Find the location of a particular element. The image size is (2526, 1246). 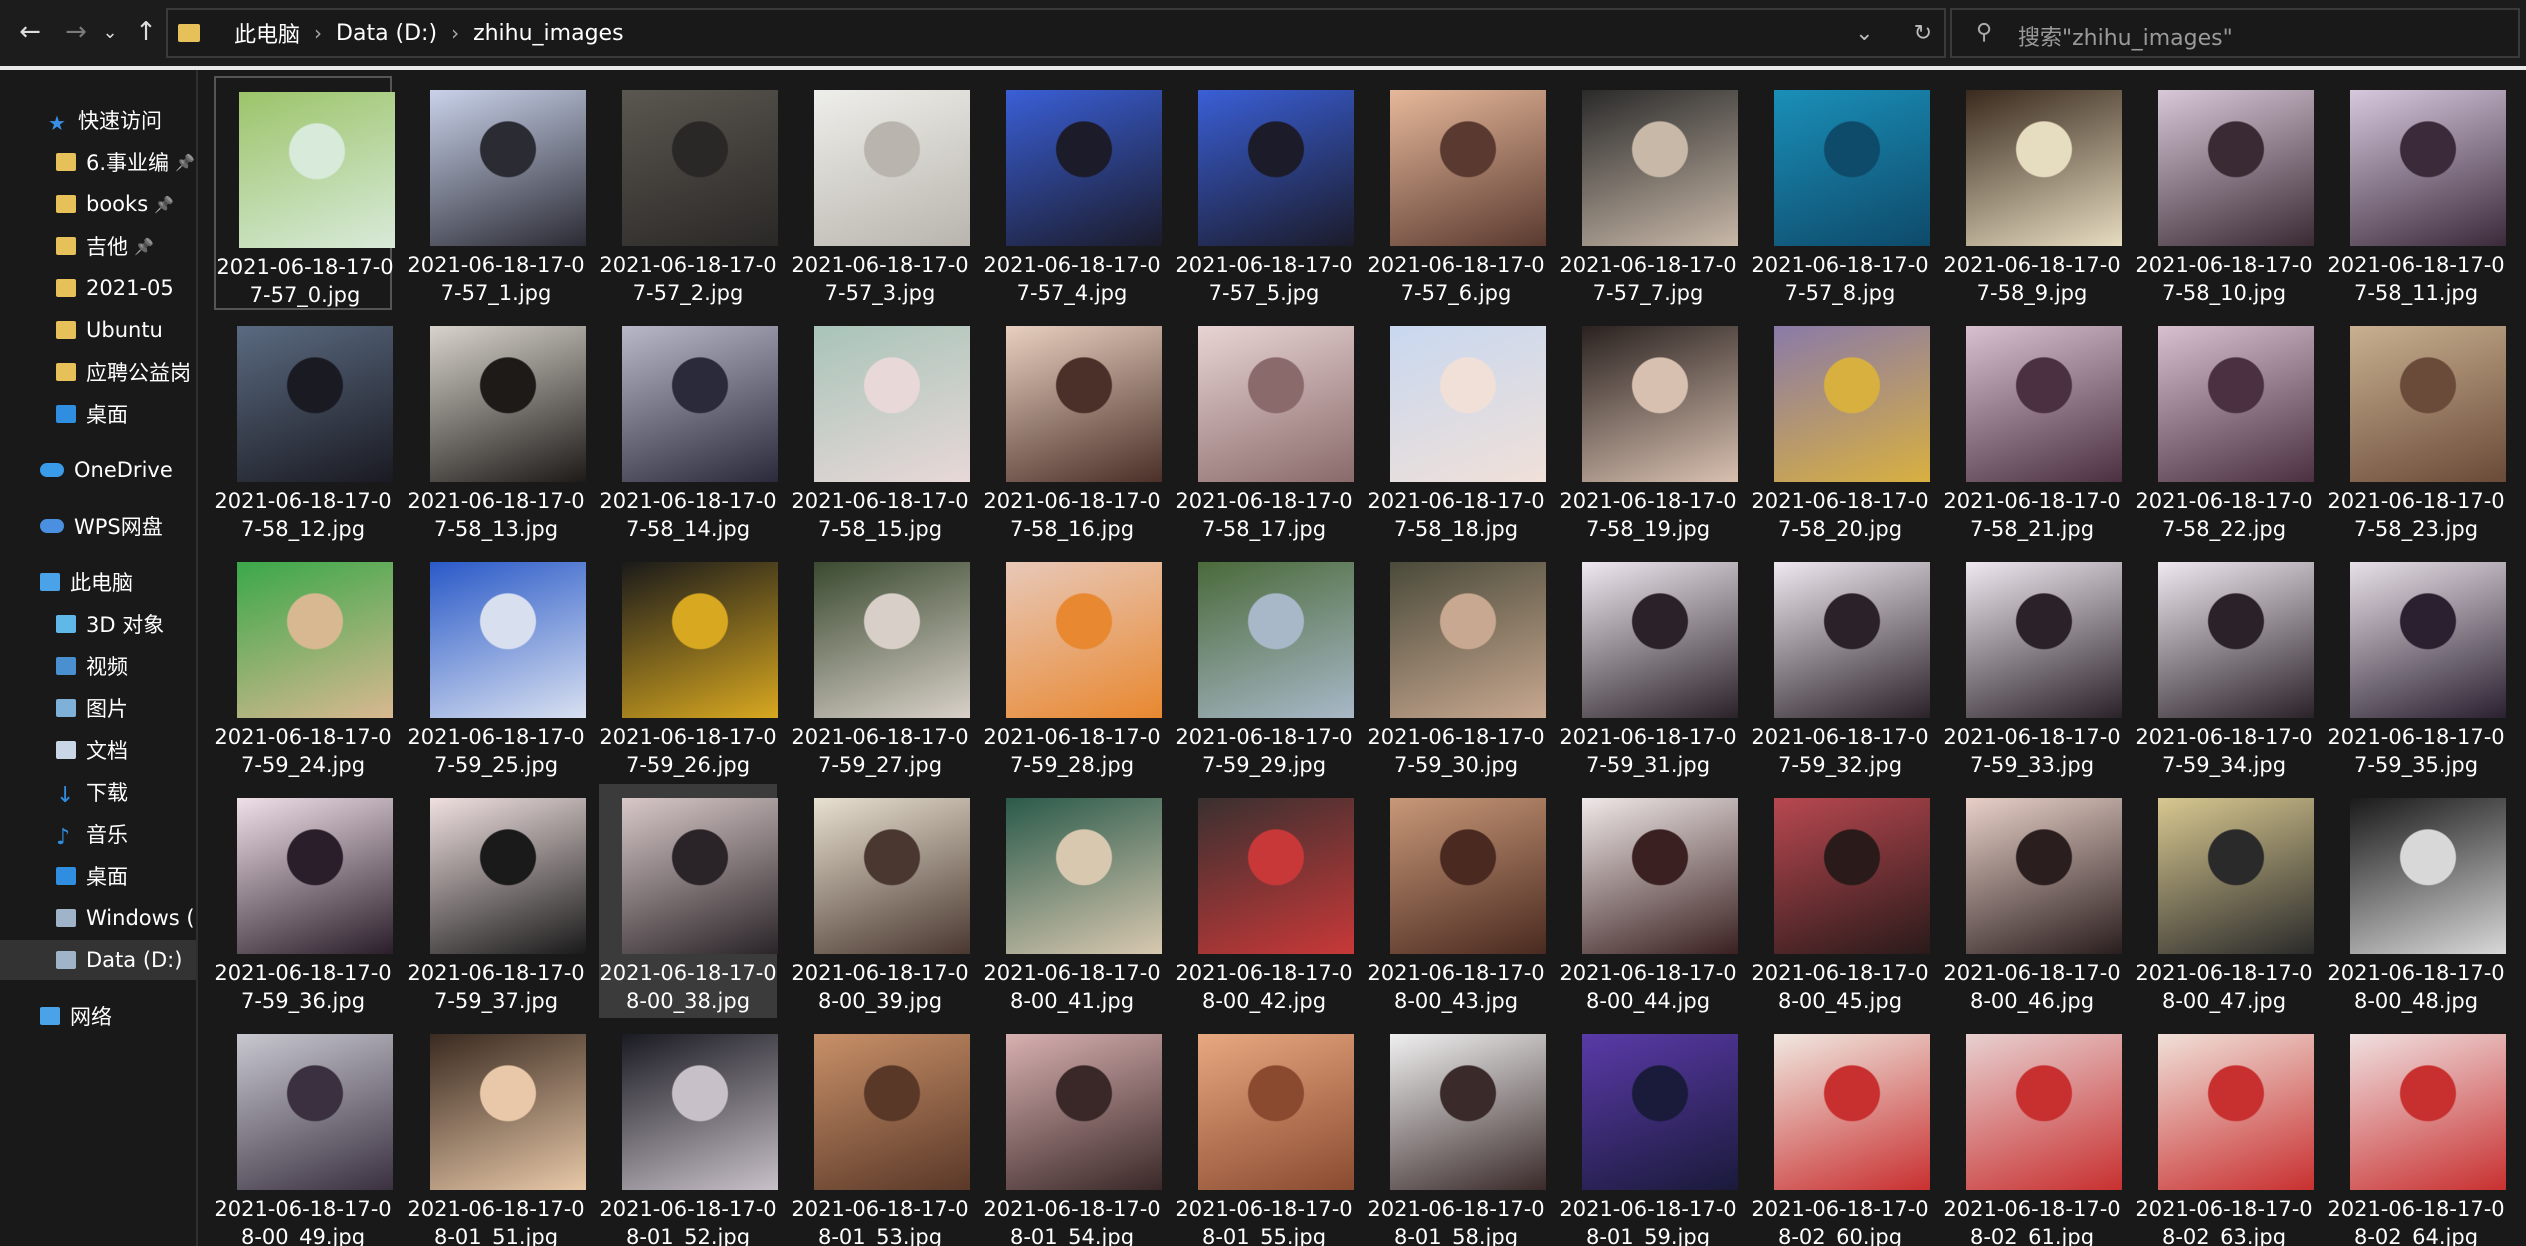

chevron-down-icon: ⌄ is located at coordinates (1864, 33).